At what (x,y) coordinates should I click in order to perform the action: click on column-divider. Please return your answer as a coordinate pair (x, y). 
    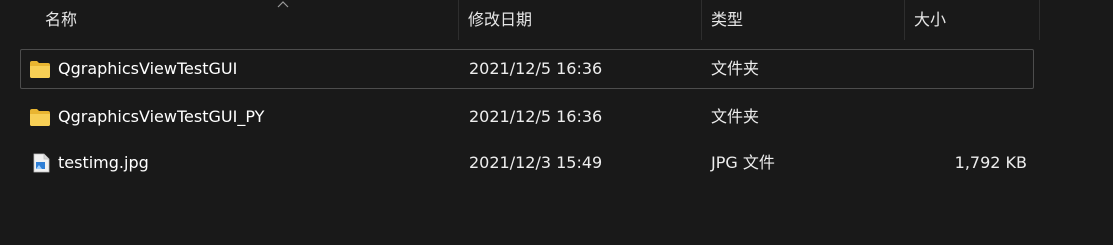
    Looking at the image, I should click on (1039, 20).